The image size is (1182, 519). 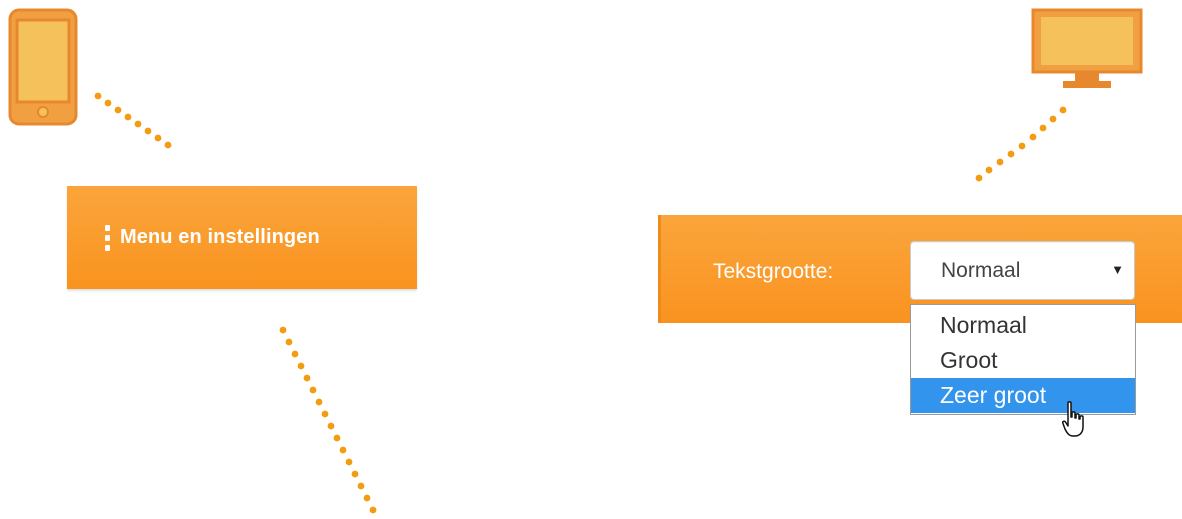 What do you see at coordinates (328, 420) in the screenshot?
I see `dotted-line-menu` at bounding box center [328, 420].